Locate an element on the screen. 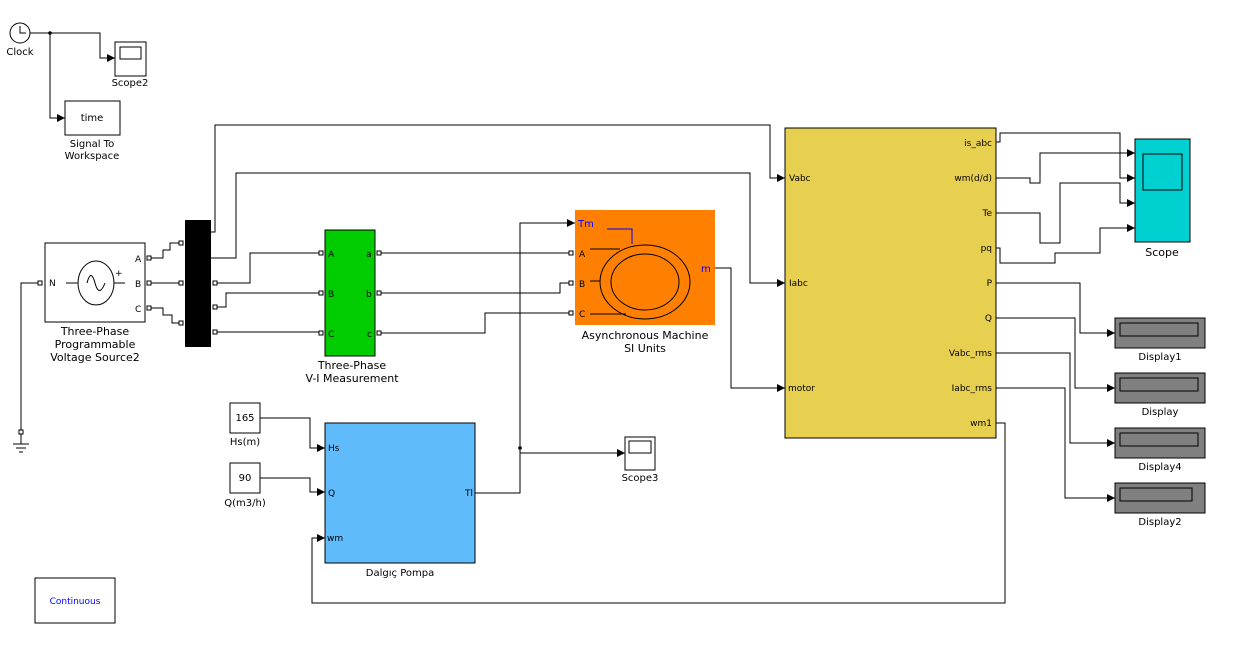 This screenshot has width=1253, height=651. sub-out-p: P is located at coordinates (990, 284).